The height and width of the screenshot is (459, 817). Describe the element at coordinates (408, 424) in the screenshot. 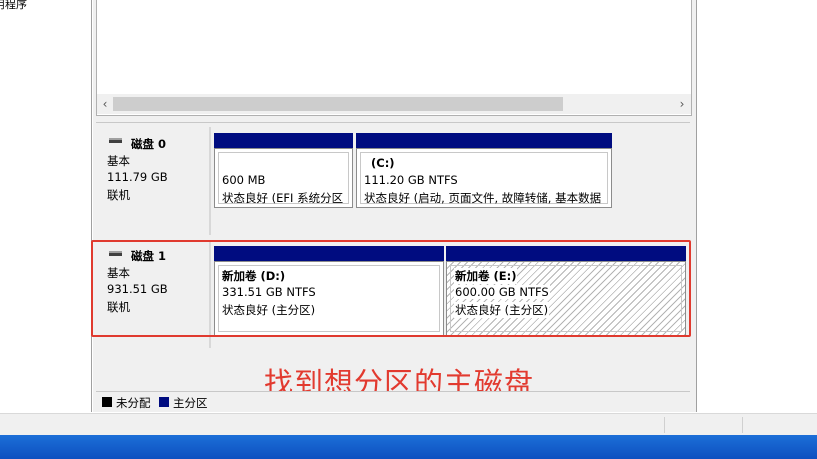

I see `status-bar` at that location.